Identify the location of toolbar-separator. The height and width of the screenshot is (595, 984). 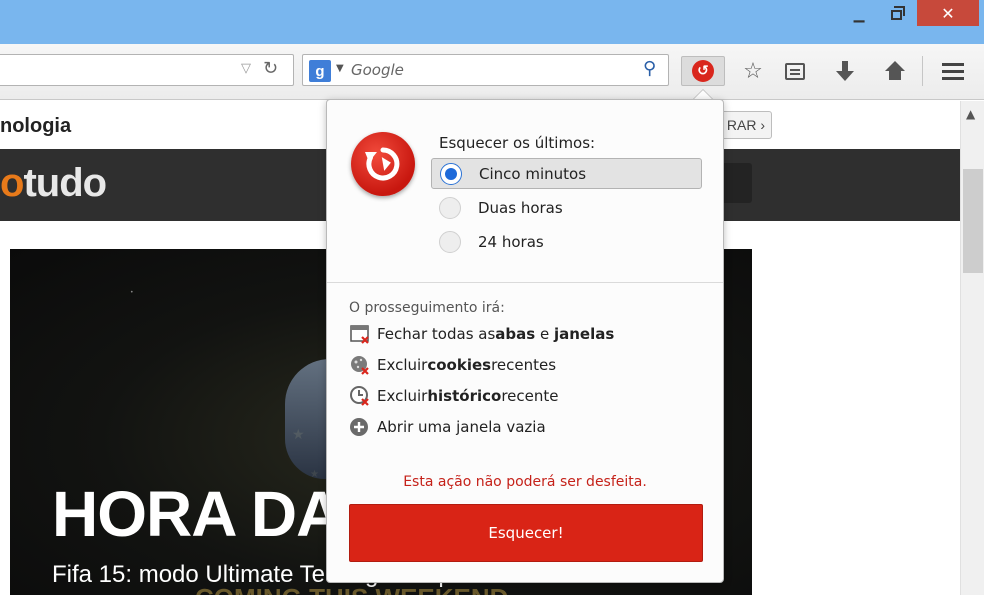
(922, 71).